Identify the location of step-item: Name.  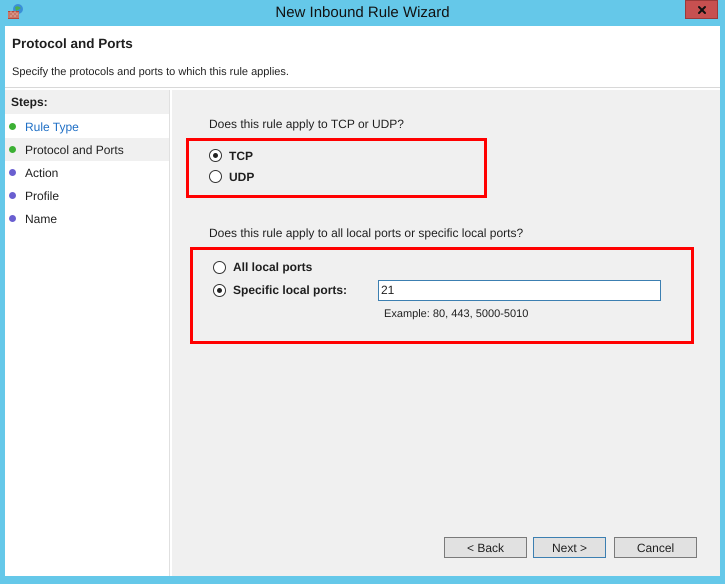
(87, 218).